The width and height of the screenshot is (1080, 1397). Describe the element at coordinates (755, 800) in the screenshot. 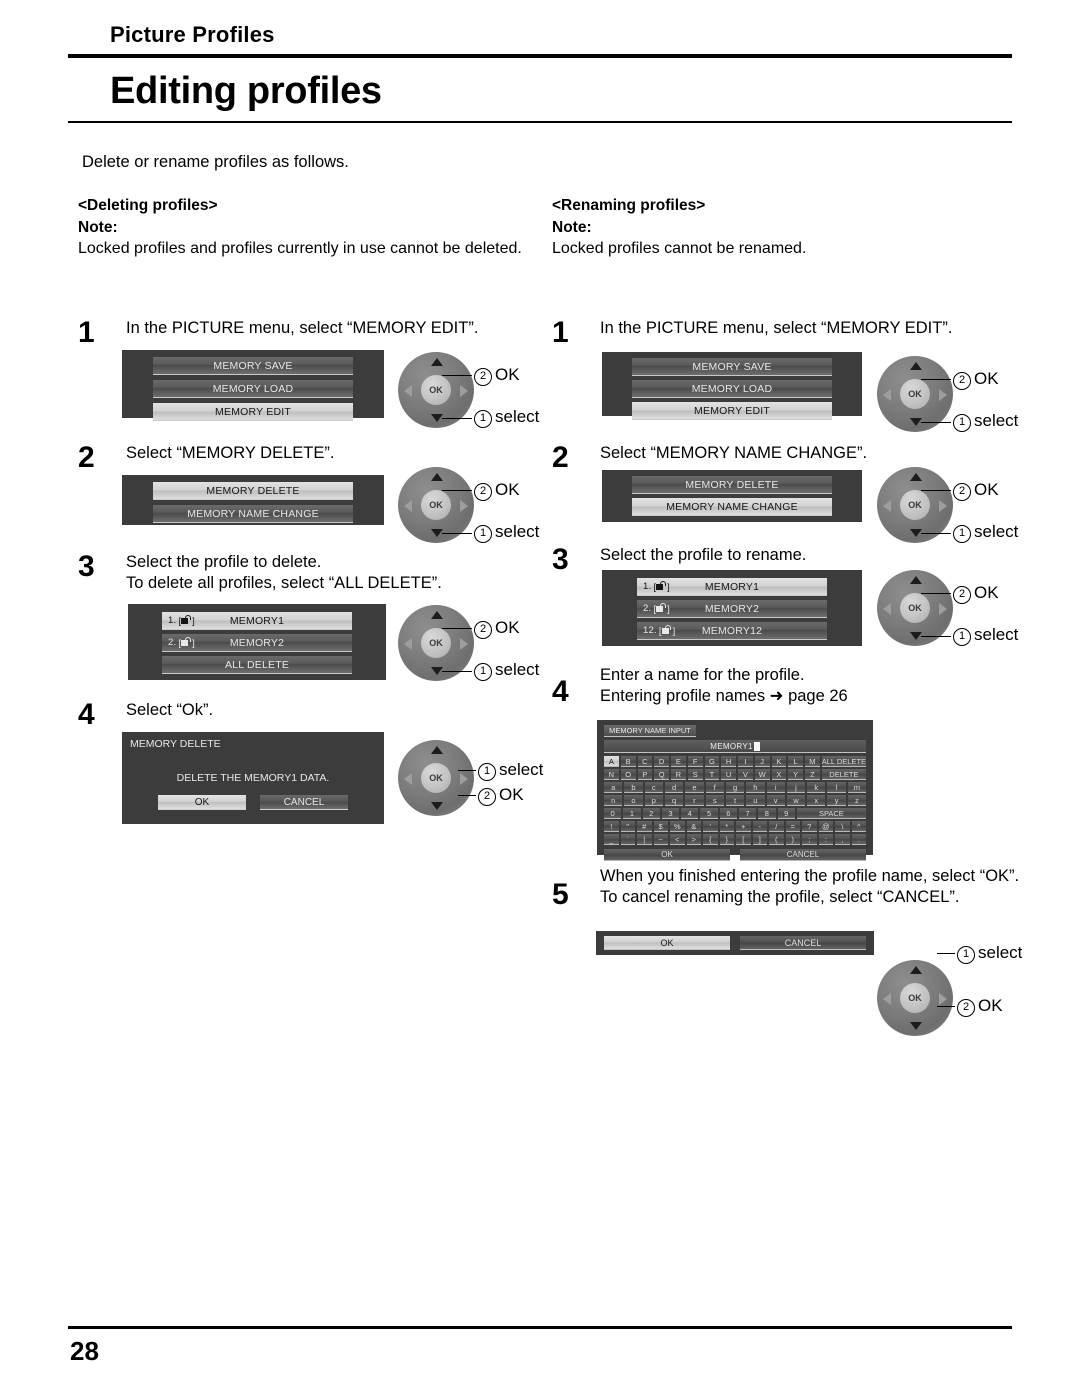

I see `keyboard-key: u` at that location.